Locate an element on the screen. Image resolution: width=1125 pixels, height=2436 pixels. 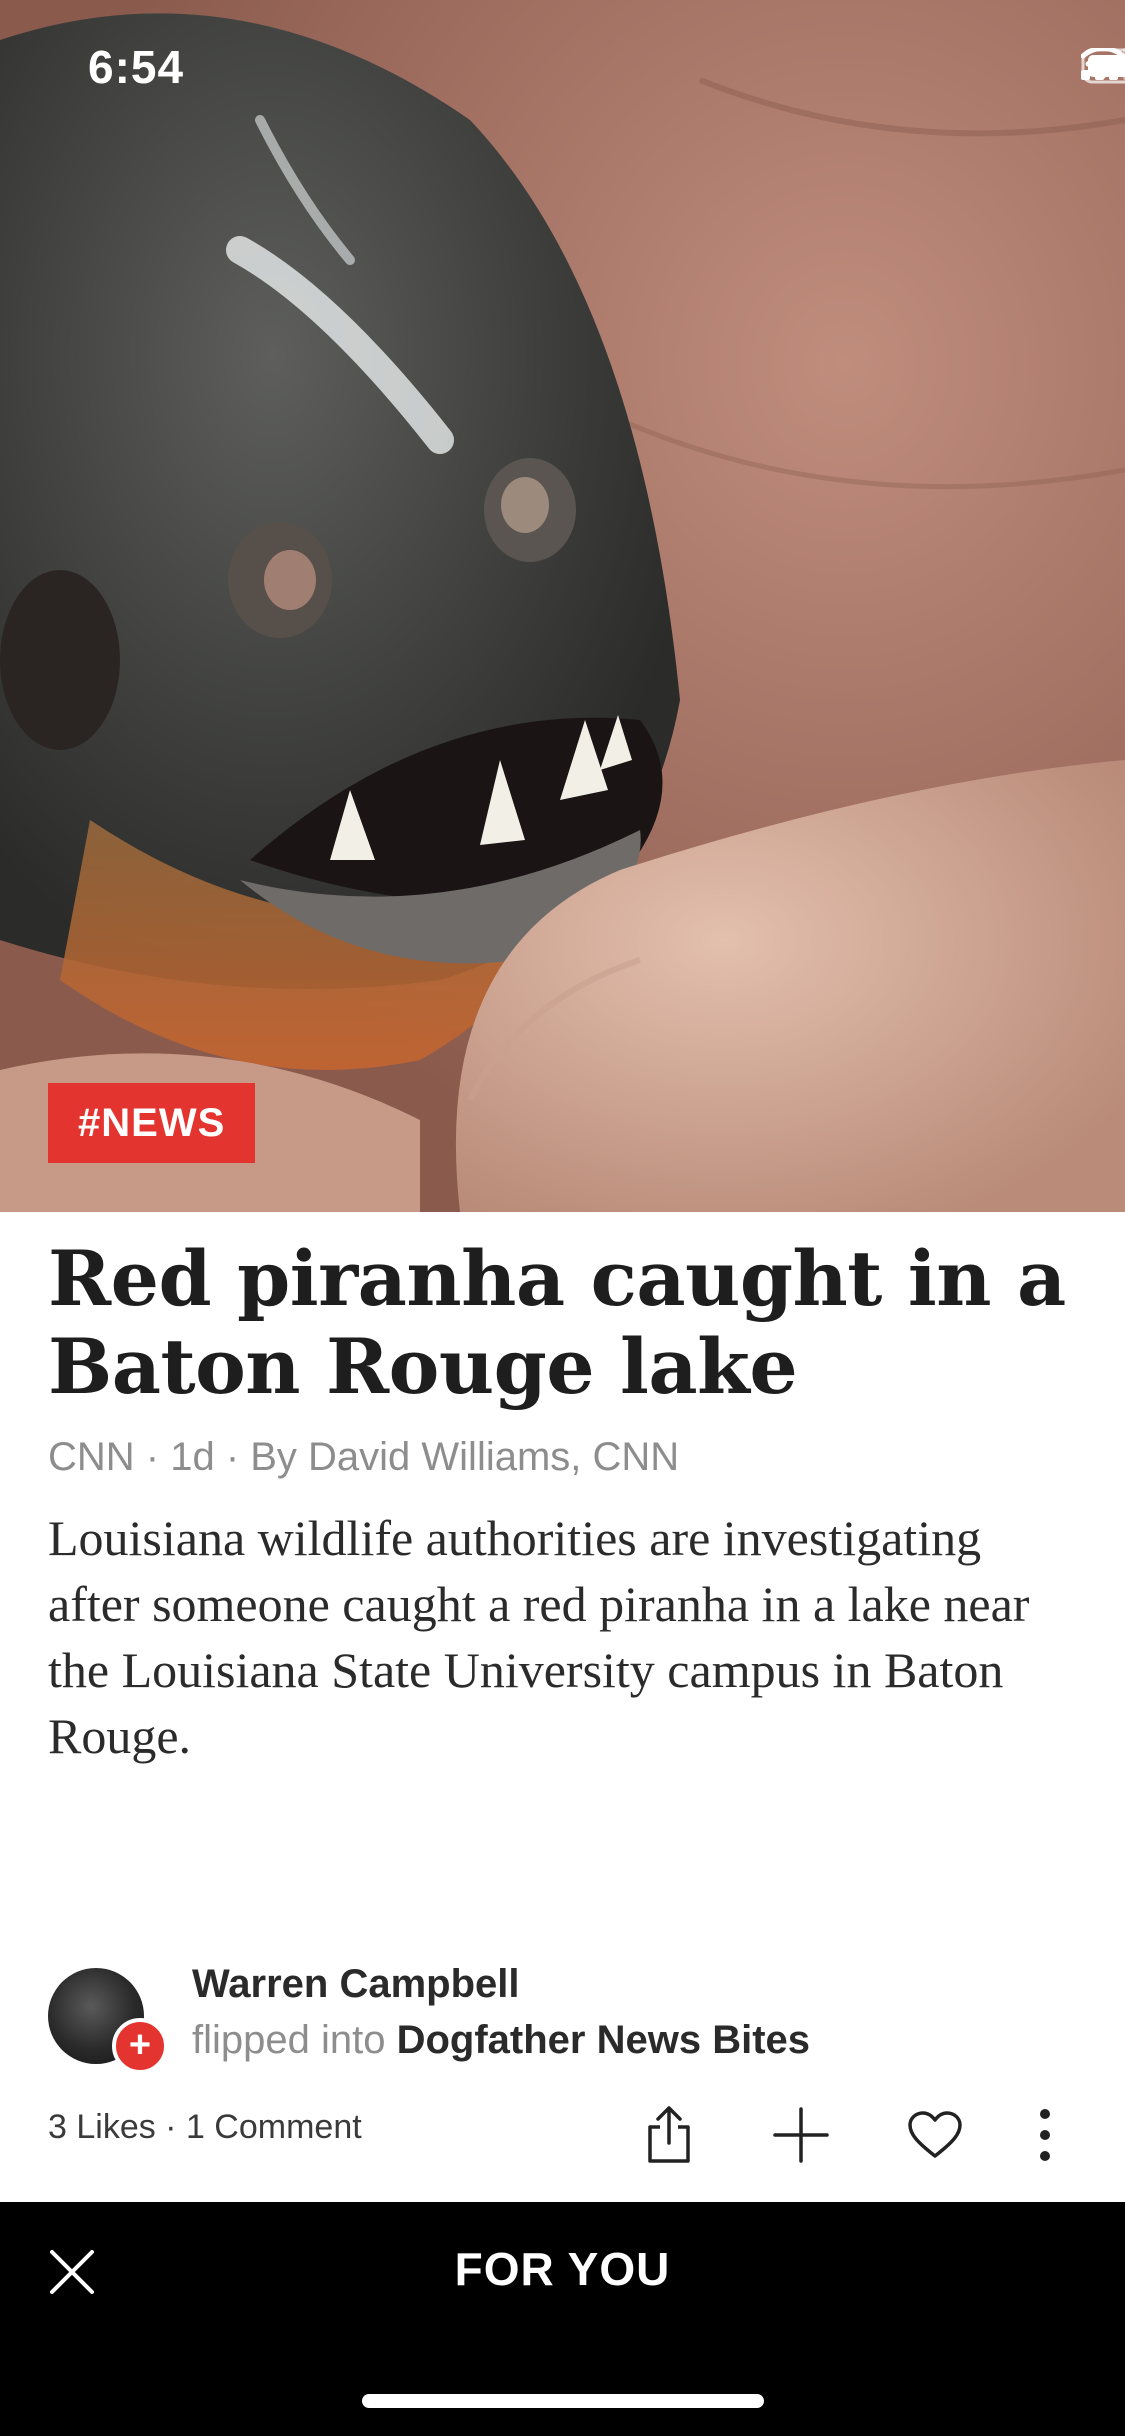
topic-tag: #NEWS is located at coordinates (152, 1123).